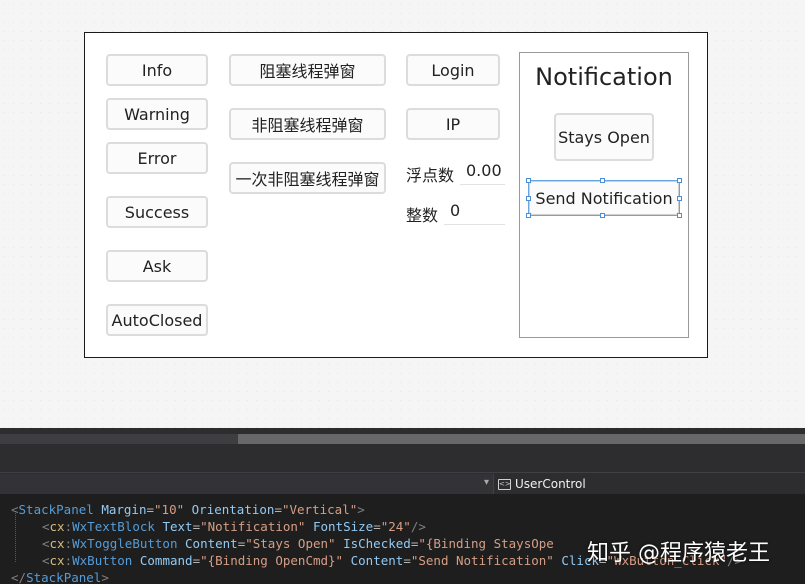 The width and height of the screenshot is (805, 584). What do you see at coordinates (482, 171) in the screenshot?
I see `float-input` at bounding box center [482, 171].